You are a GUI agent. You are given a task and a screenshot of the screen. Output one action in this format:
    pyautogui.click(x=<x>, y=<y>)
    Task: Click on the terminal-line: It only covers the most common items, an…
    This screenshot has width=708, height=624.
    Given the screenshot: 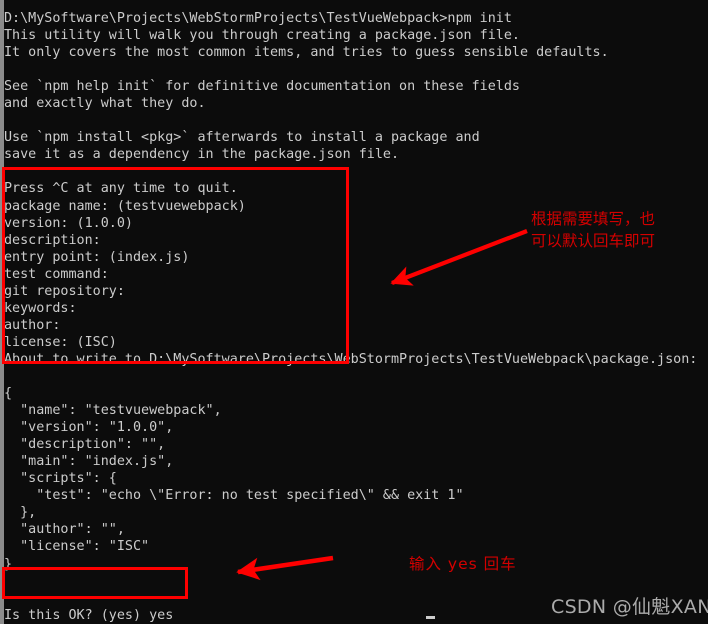 What is the action you would take?
    pyautogui.click(x=306, y=53)
    